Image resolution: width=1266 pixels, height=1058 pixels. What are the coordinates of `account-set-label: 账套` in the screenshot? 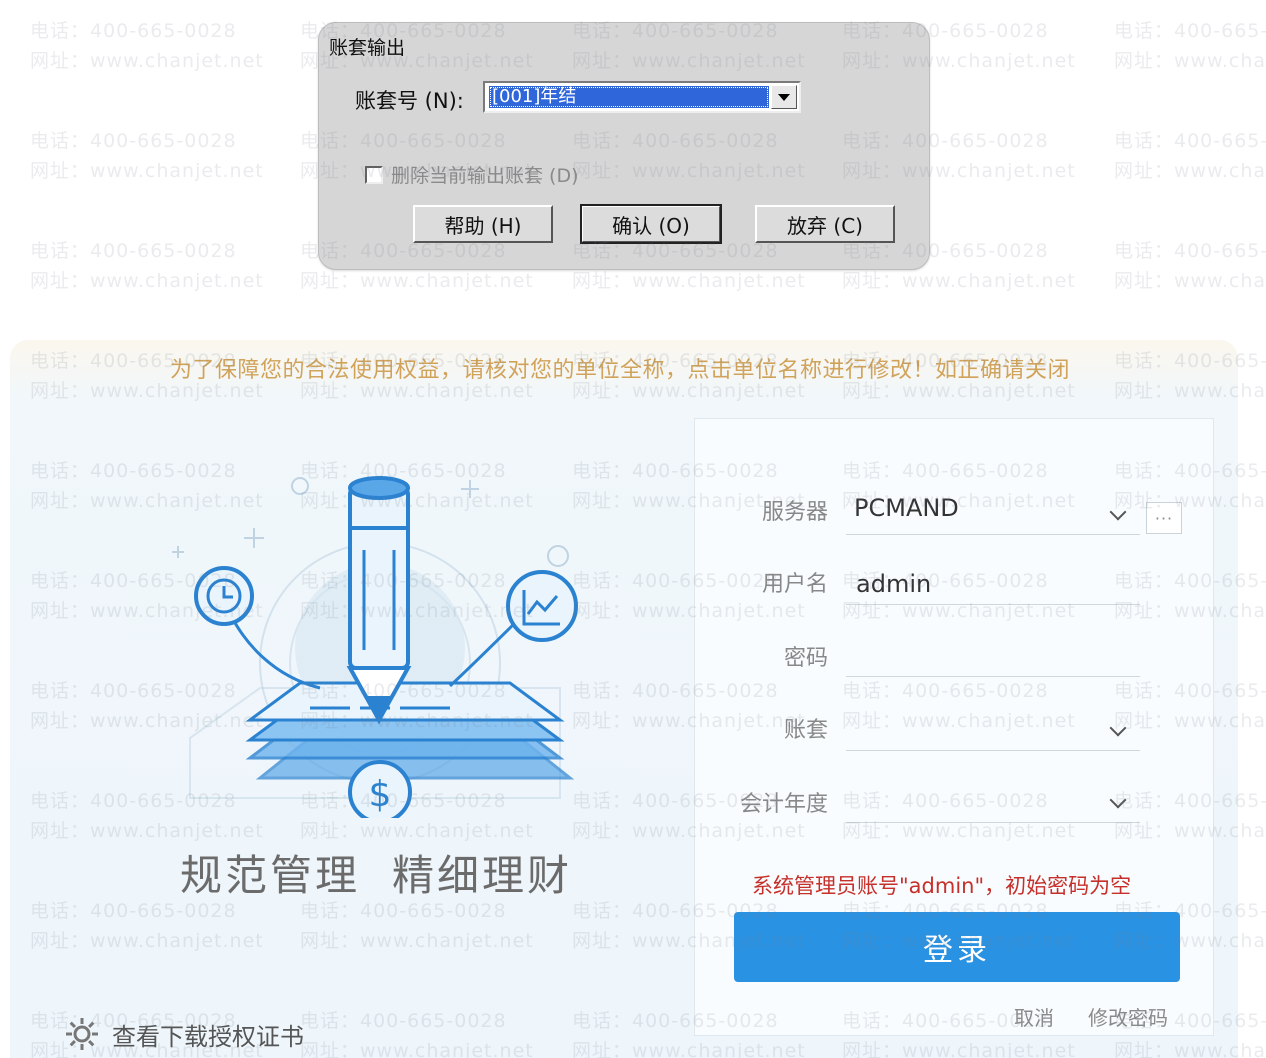 It's located at (805, 730).